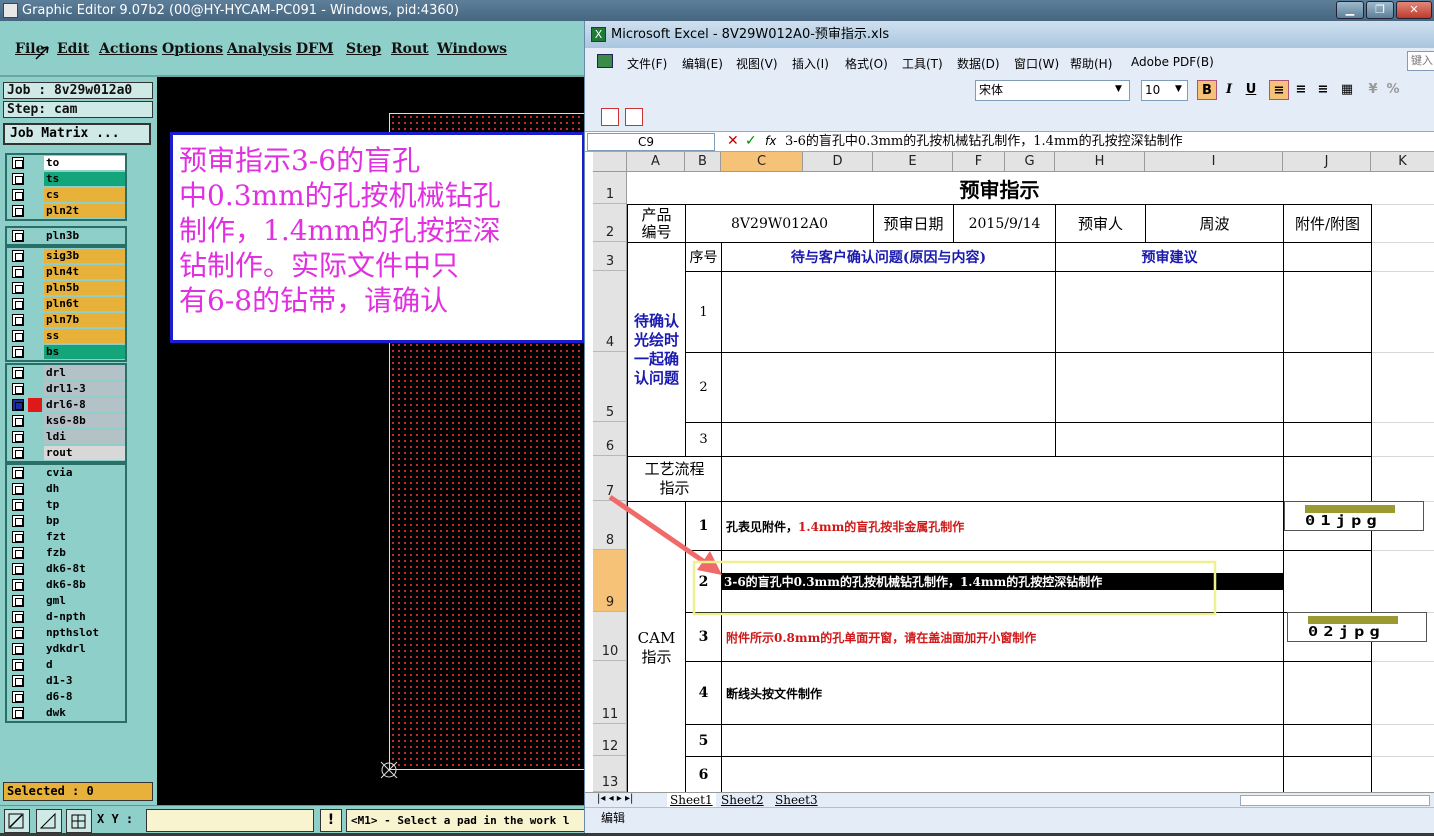 The image size is (1434, 836). I want to click on layer-name: pln7b, so click(84, 320).